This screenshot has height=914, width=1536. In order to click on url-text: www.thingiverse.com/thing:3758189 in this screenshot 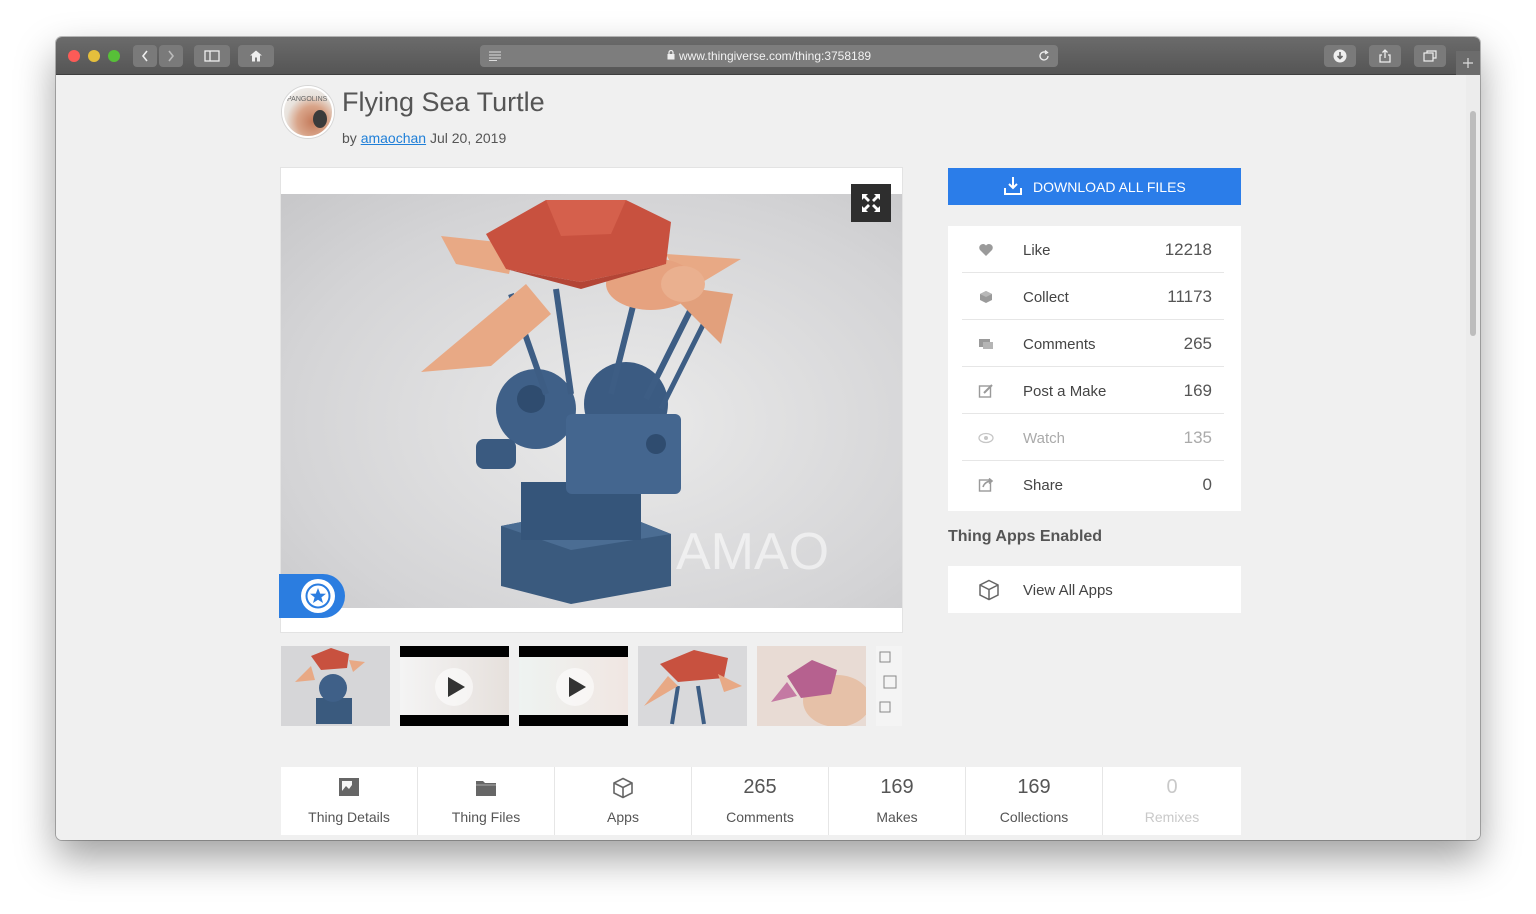, I will do `click(775, 56)`.